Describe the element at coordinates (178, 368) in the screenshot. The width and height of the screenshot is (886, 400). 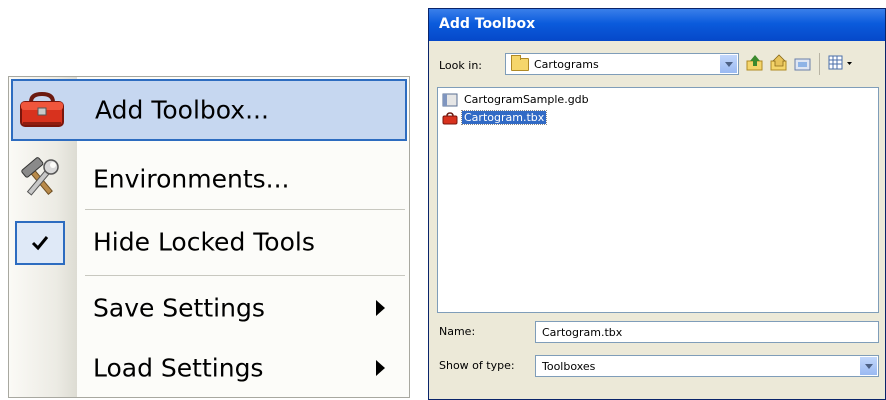
I see `menu-item-label: Load Settings` at that location.